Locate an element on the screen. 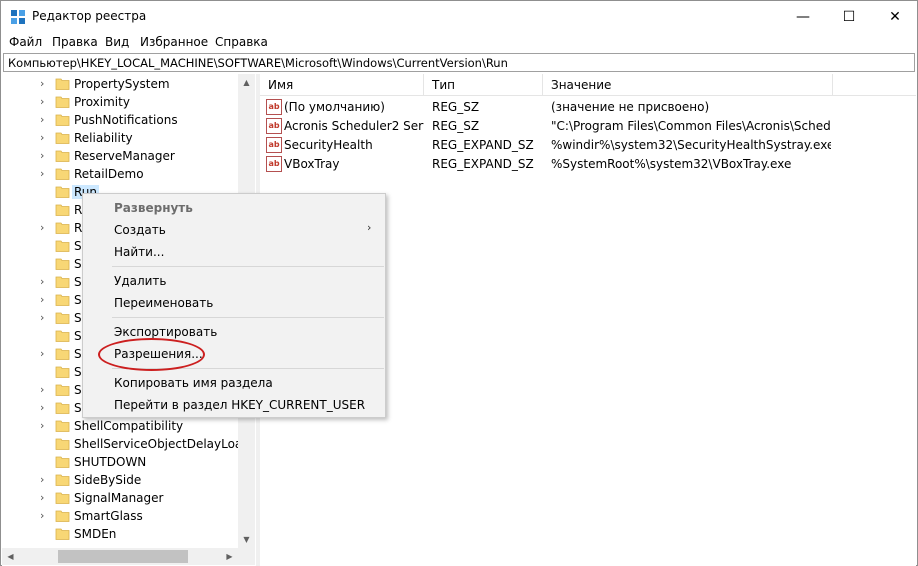 The width and height of the screenshot is (918, 566). close-button: ✕ is located at coordinates (895, 16).